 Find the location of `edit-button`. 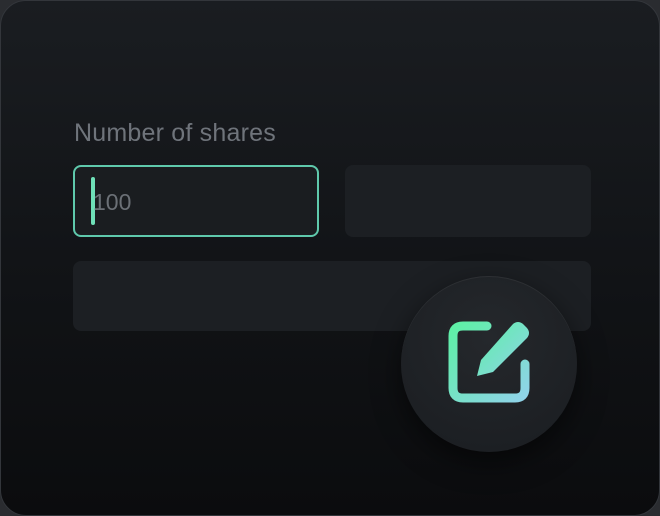

edit-button is located at coordinates (489, 364).